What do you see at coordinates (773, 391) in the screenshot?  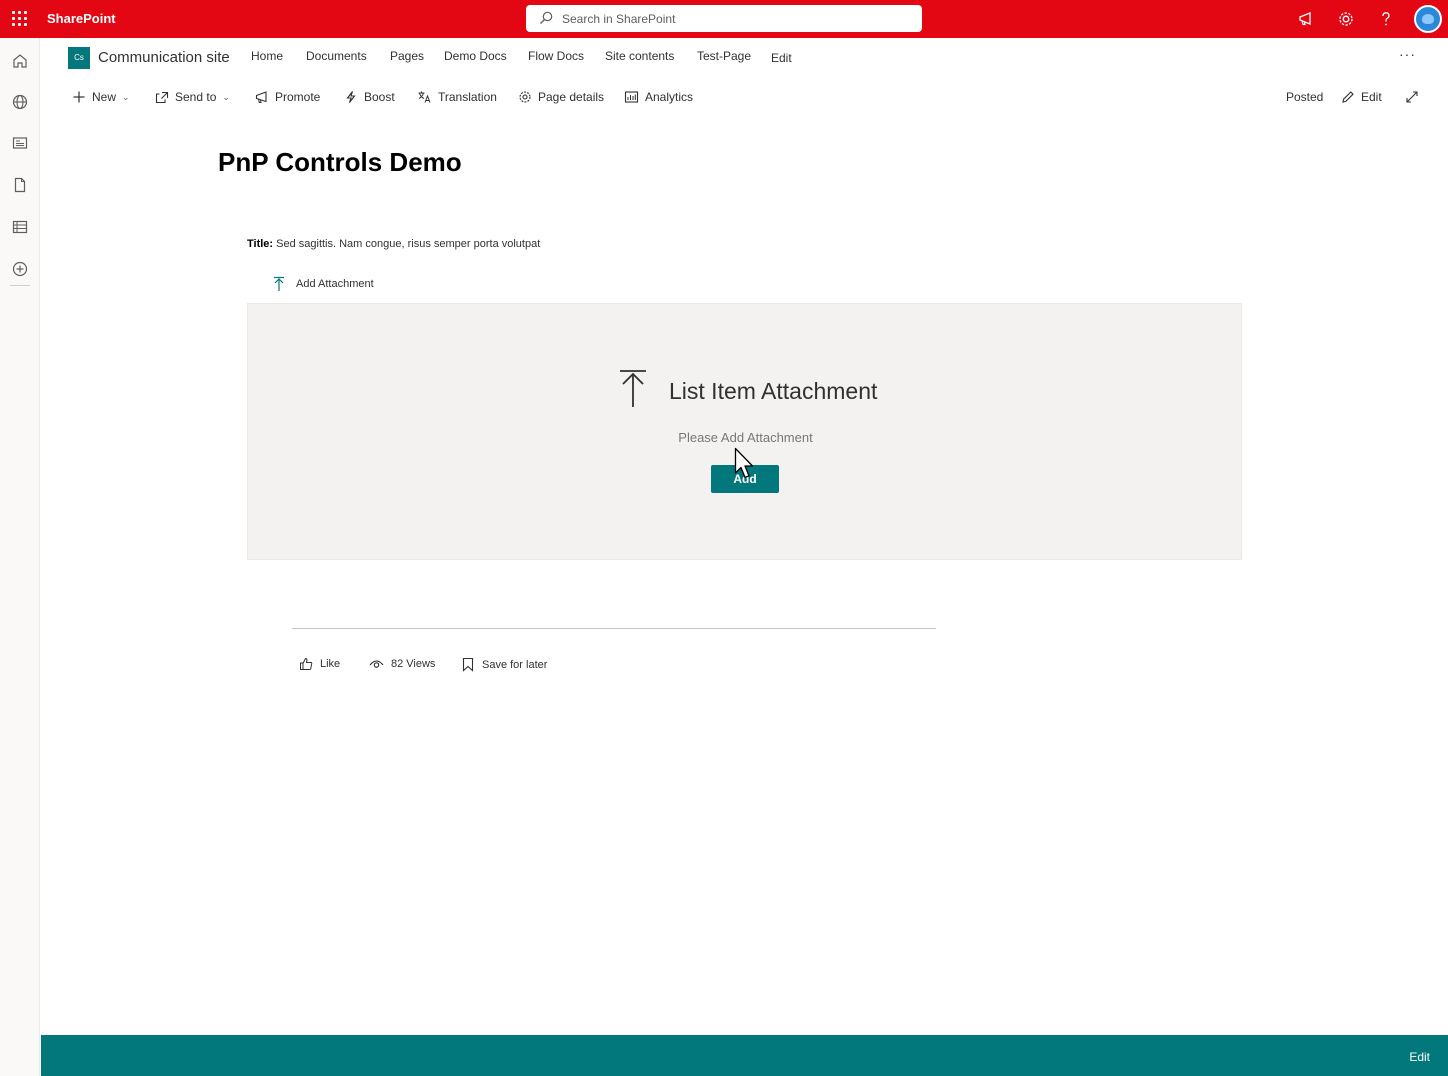 I see `attachment-heading: List Item Attachment` at bounding box center [773, 391].